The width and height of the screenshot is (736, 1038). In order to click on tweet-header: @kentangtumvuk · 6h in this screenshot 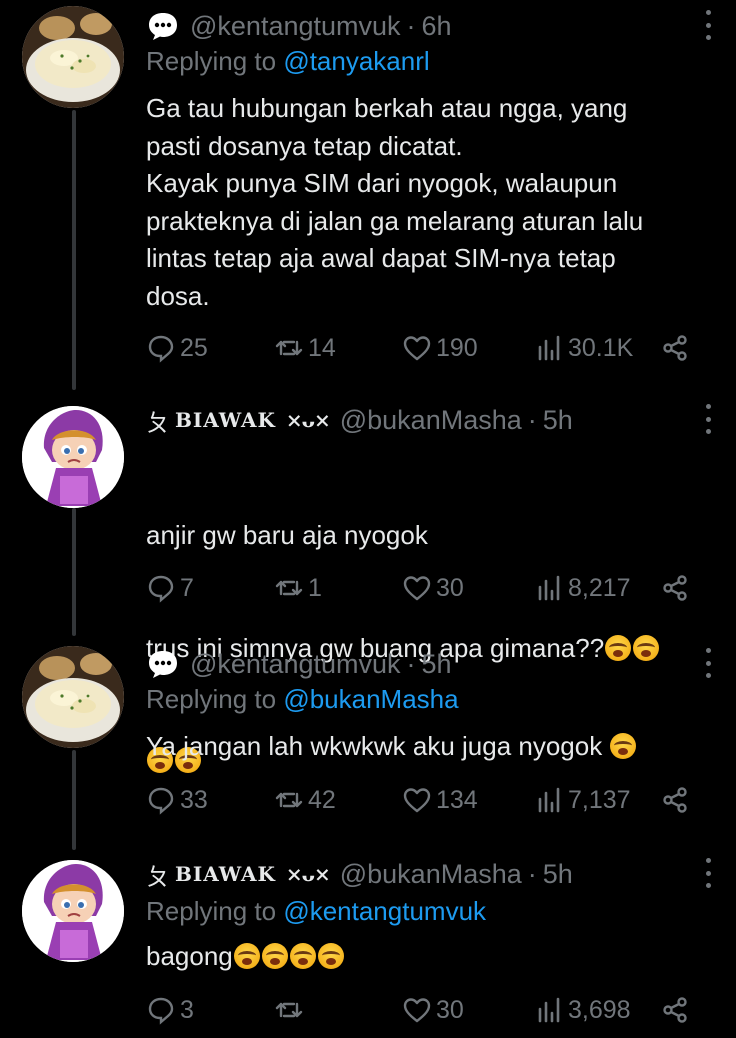, I will do `click(431, 26)`.